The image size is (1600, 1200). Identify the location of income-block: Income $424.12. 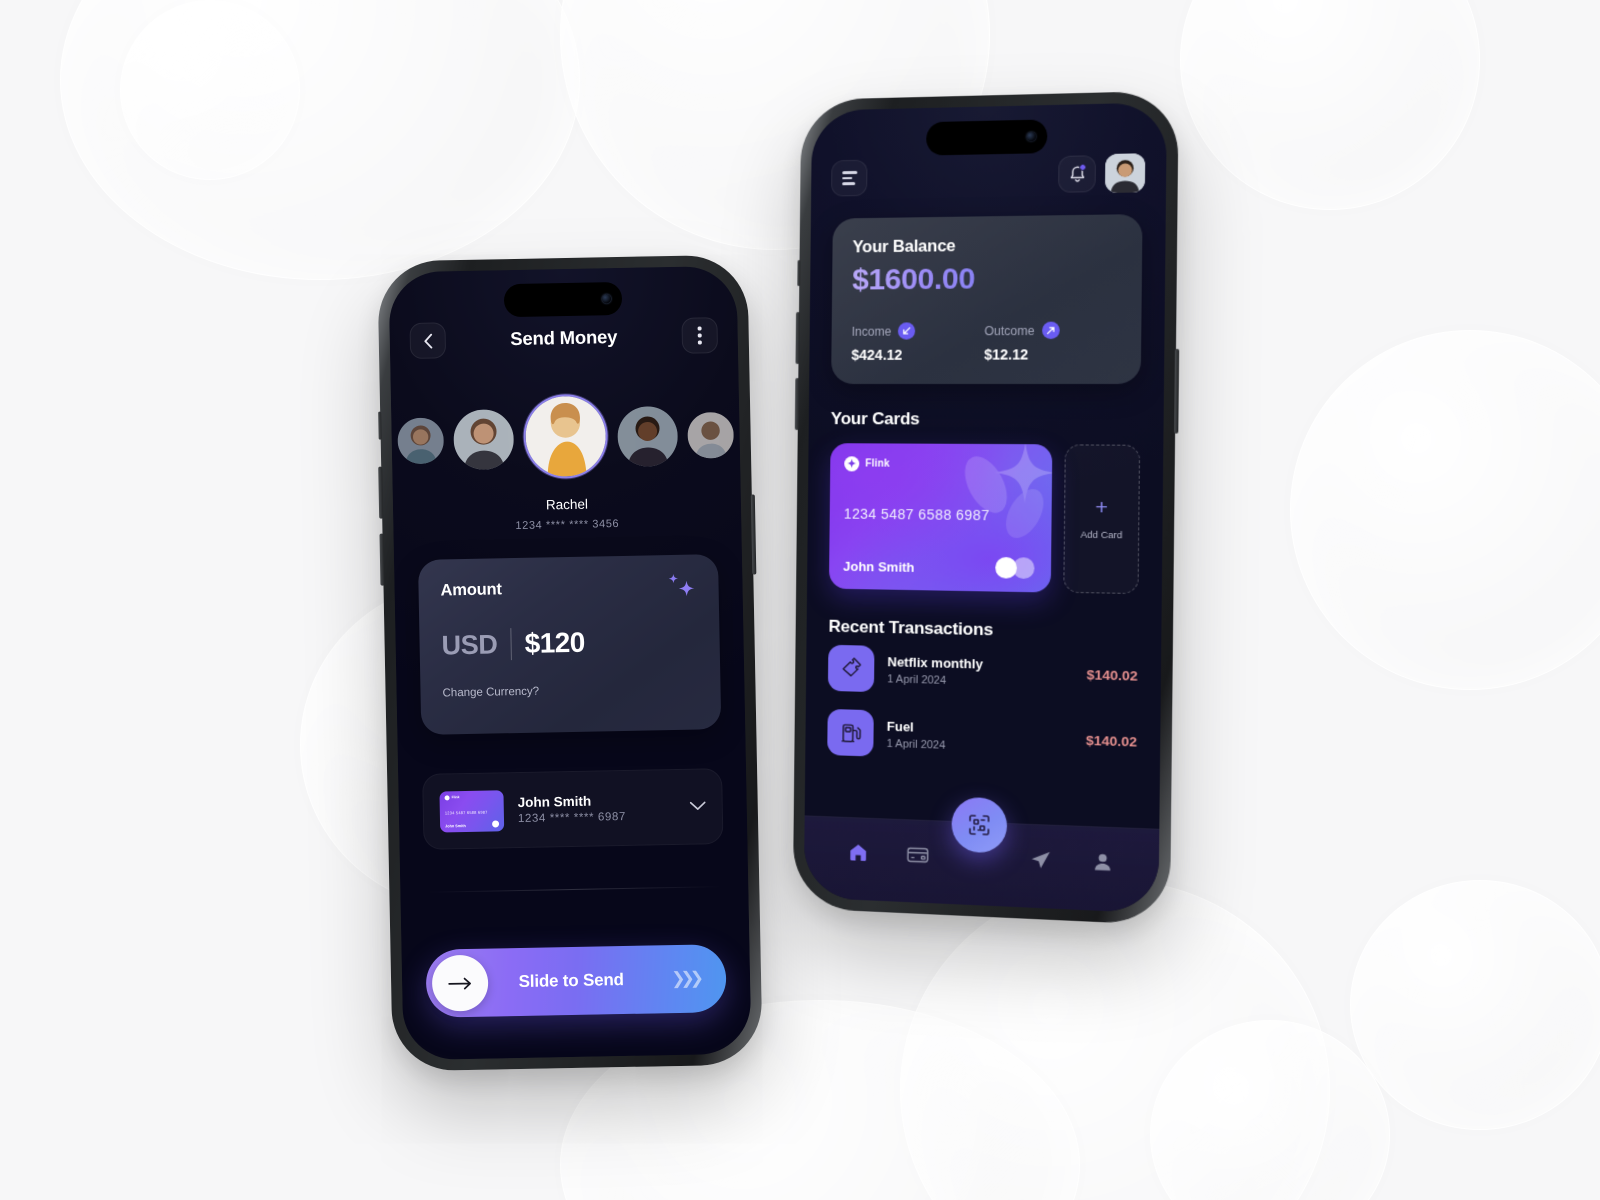
(917, 342).